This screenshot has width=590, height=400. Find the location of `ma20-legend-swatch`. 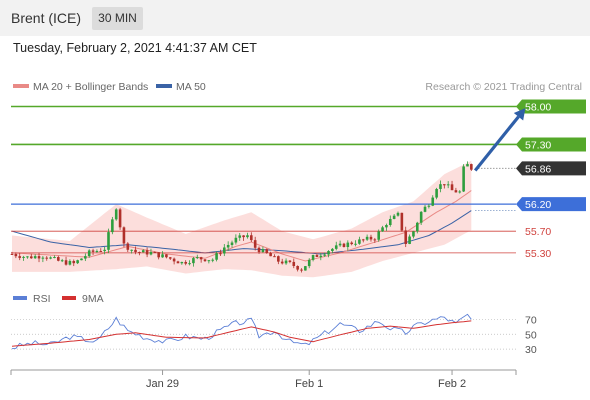

ma20-legend-swatch is located at coordinates (21, 86).